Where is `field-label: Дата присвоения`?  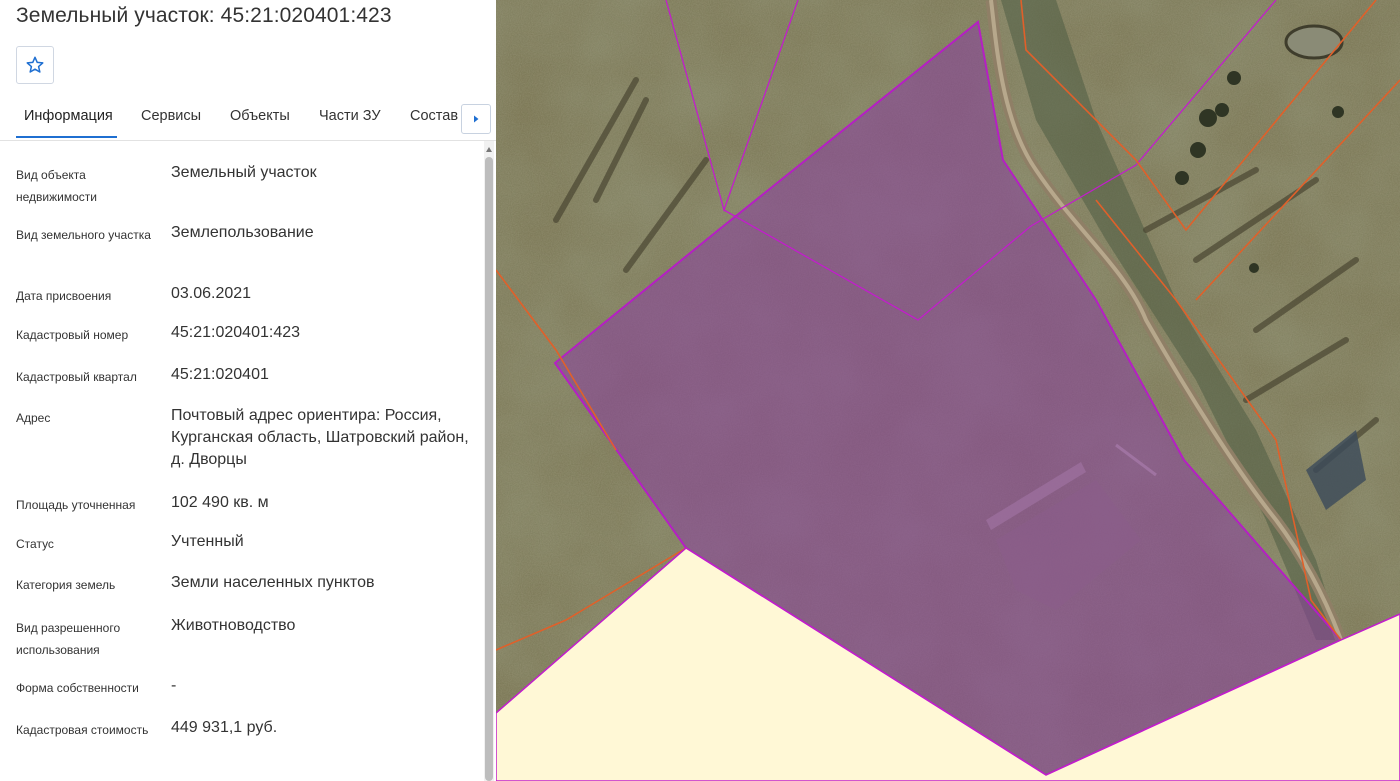
field-label: Дата присвоения is located at coordinates (64, 296).